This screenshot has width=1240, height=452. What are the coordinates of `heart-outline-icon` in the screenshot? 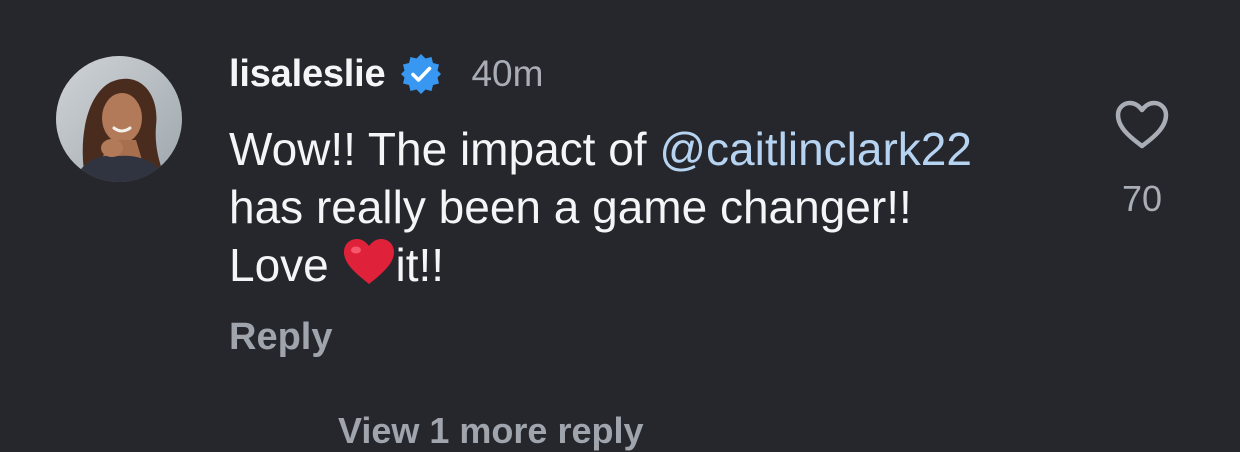 It's located at (1142, 125).